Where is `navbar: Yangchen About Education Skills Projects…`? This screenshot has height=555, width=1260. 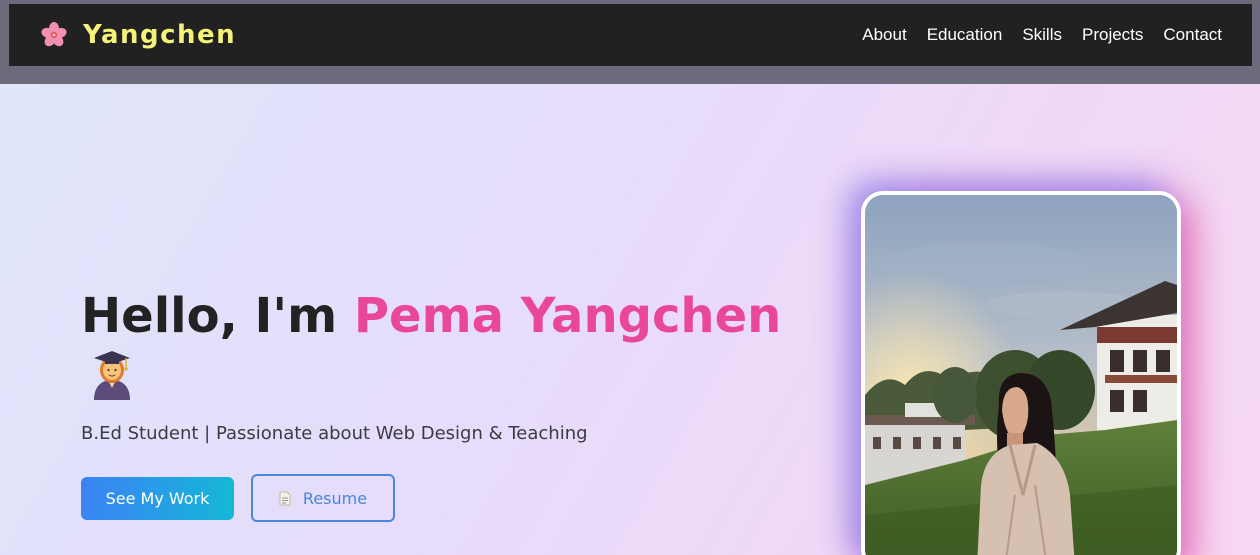
navbar: Yangchen About Education Skills Projects… is located at coordinates (630, 35).